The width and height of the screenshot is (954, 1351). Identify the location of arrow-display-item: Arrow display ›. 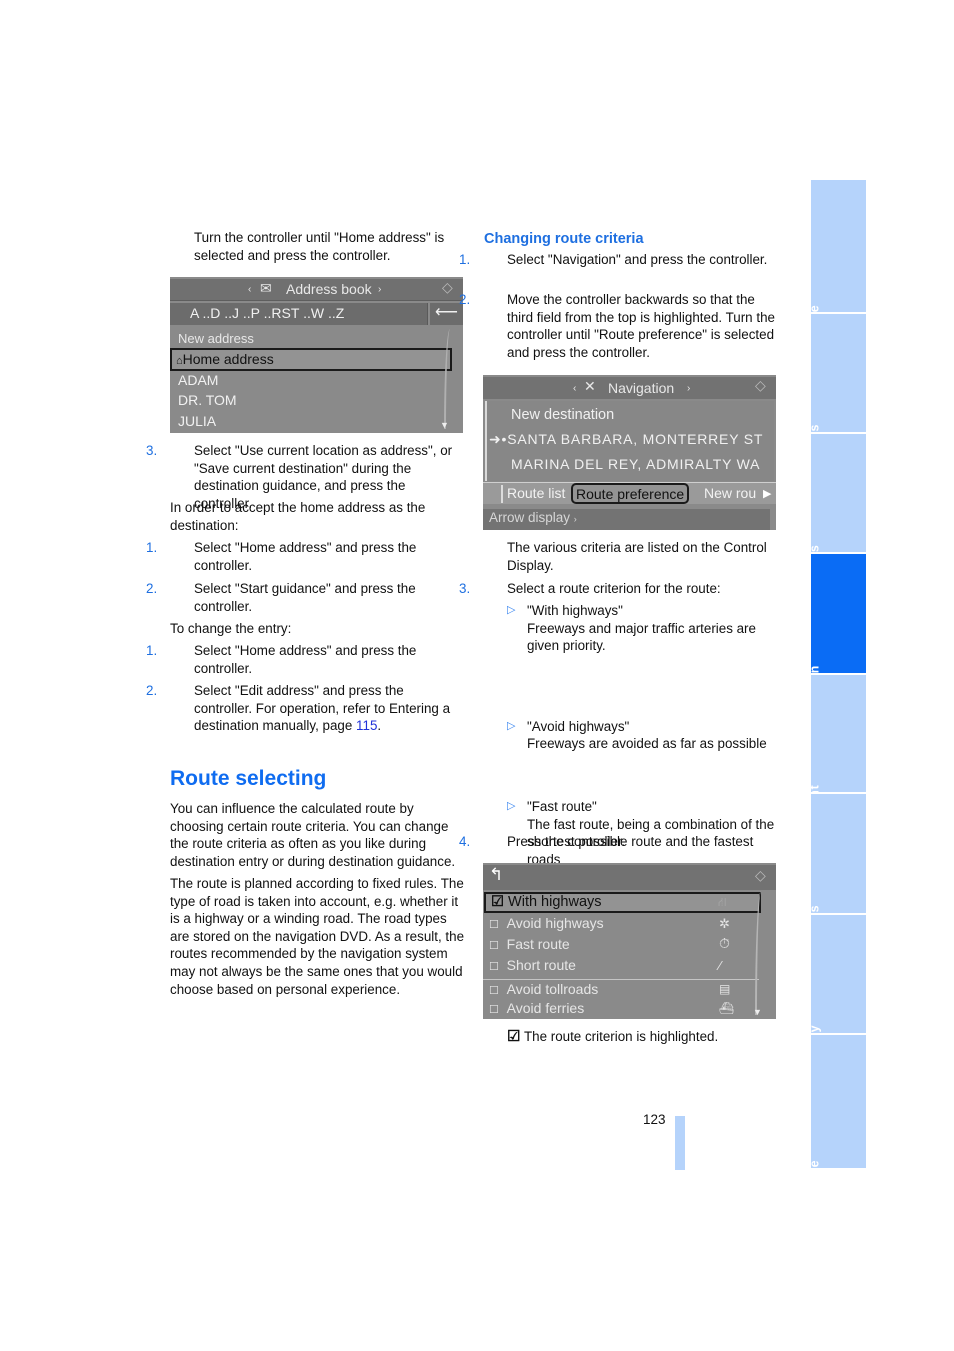
(626, 519).